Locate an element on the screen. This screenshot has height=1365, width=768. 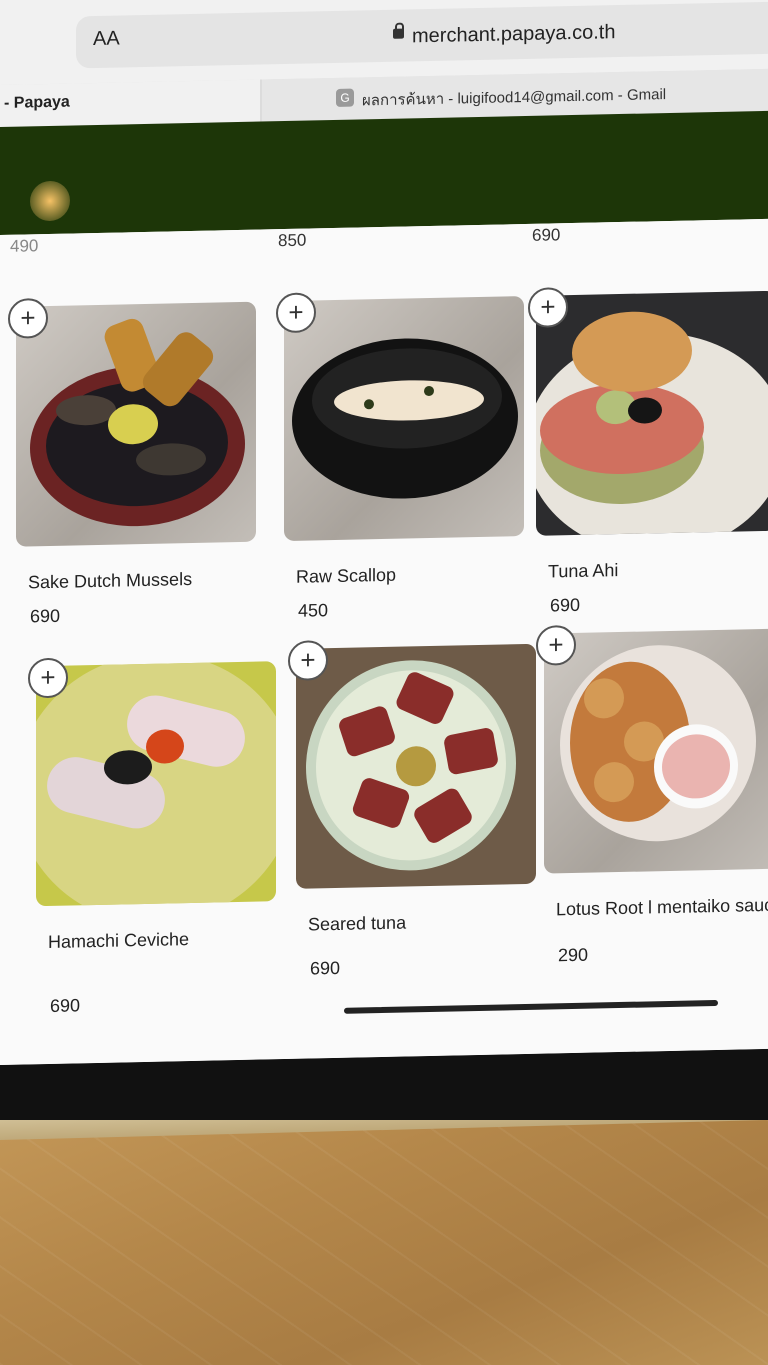
menu-item-card: + Raw Scallop 450 is located at coordinates (400, 456).